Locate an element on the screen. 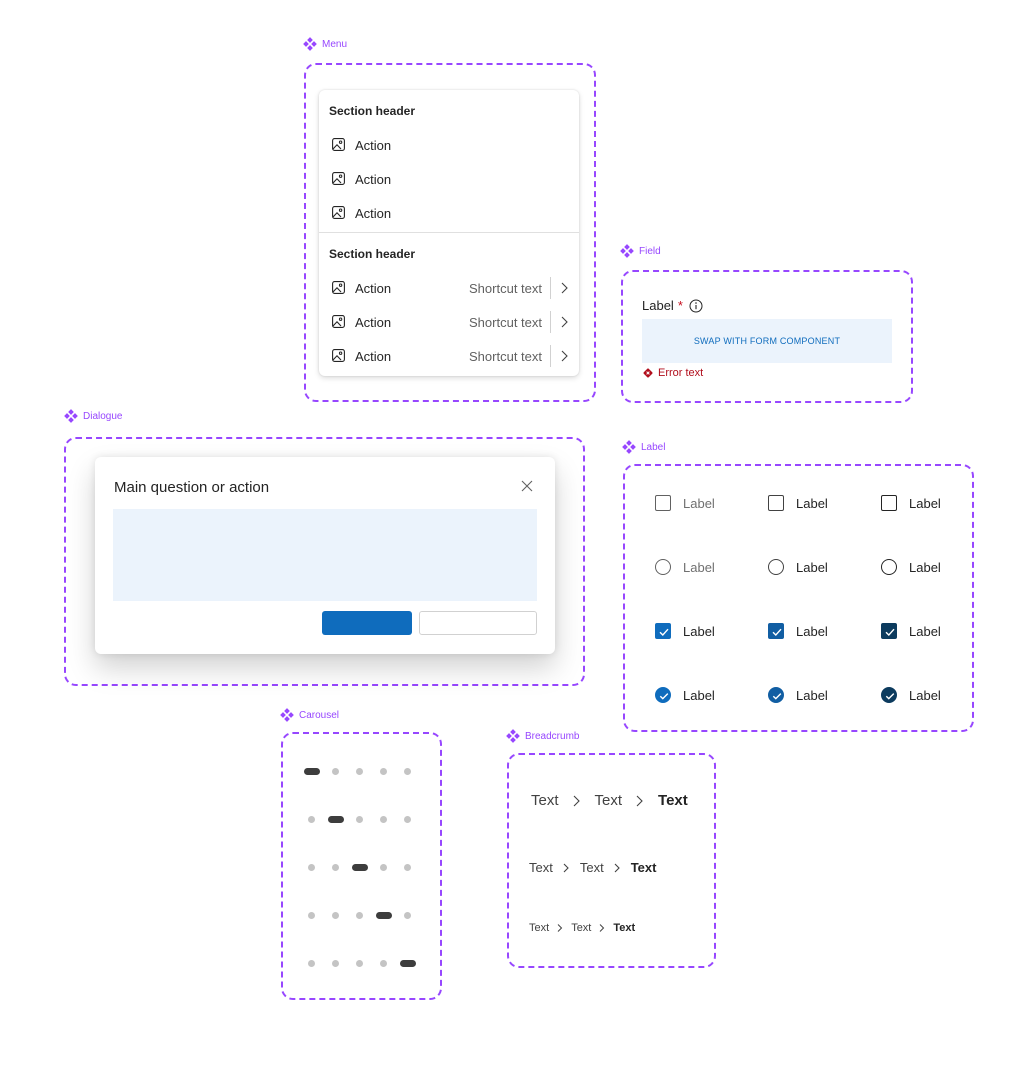  radio-pressed: Label is located at coordinates (911, 567).